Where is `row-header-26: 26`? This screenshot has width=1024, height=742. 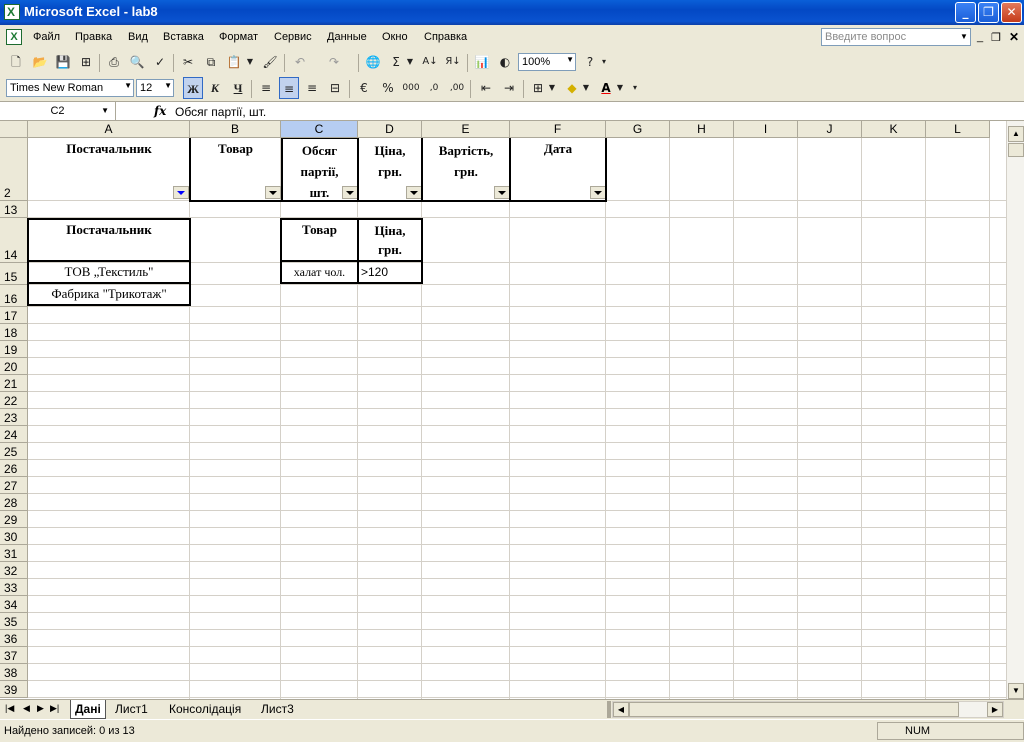
row-header-26: 26 is located at coordinates (14, 468).